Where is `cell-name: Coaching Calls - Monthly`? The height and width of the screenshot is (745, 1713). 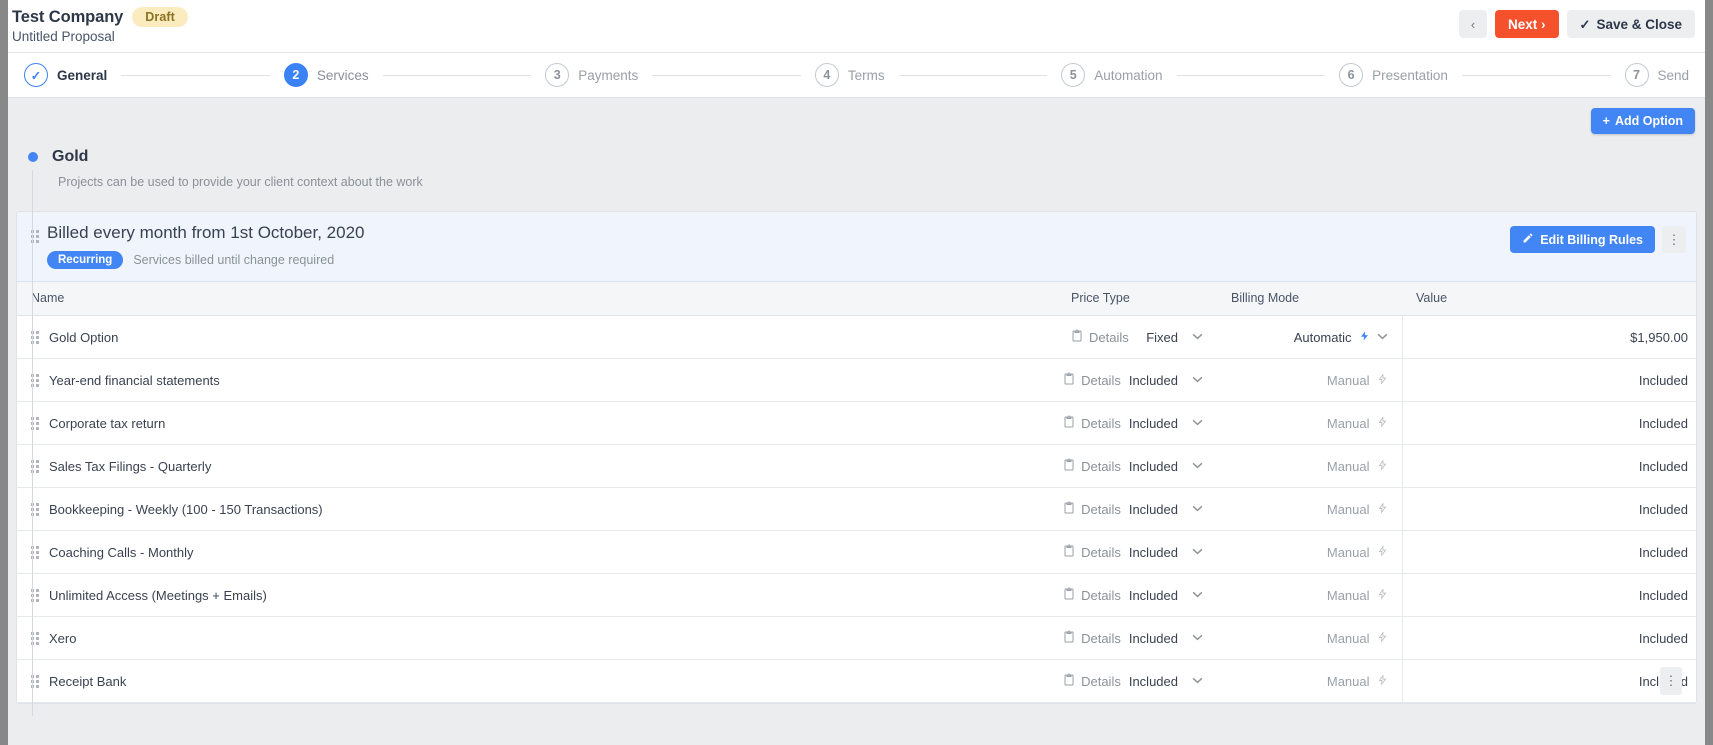 cell-name: Coaching Calls - Monthly is located at coordinates (537, 552).